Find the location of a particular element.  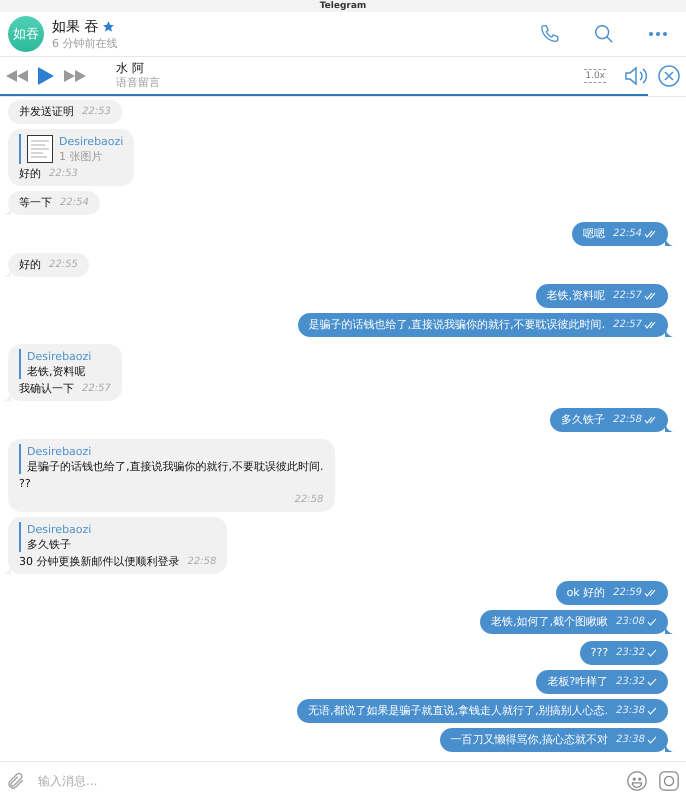

reply-text: 是骗子的话钱也给了,直接说我骗你的就行,不要耽误彼此时间. is located at coordinates (175, 466).